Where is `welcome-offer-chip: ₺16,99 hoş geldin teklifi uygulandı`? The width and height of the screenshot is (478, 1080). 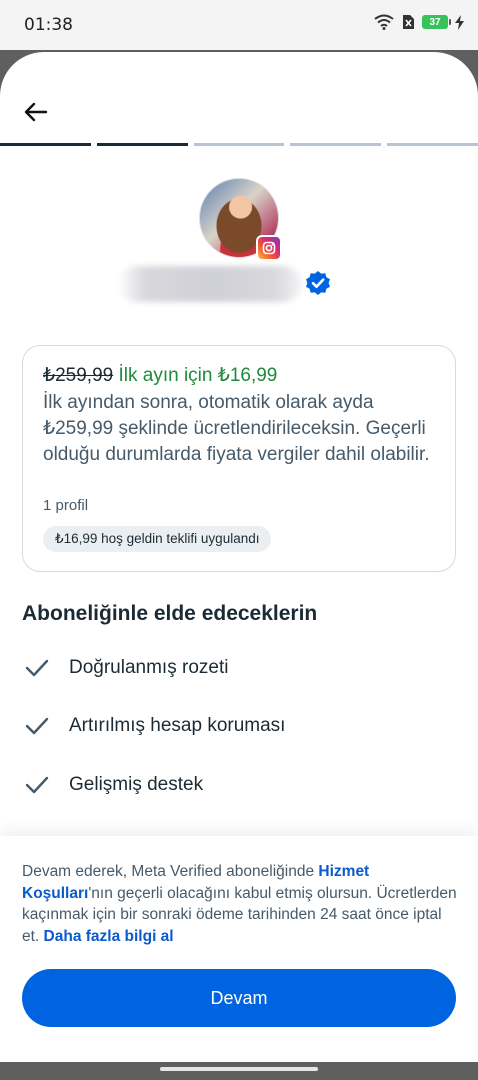 welcome-offer-chip: ₺16,99 hoş geldin teklifi uygulandı is located at coordinates (157, 539).